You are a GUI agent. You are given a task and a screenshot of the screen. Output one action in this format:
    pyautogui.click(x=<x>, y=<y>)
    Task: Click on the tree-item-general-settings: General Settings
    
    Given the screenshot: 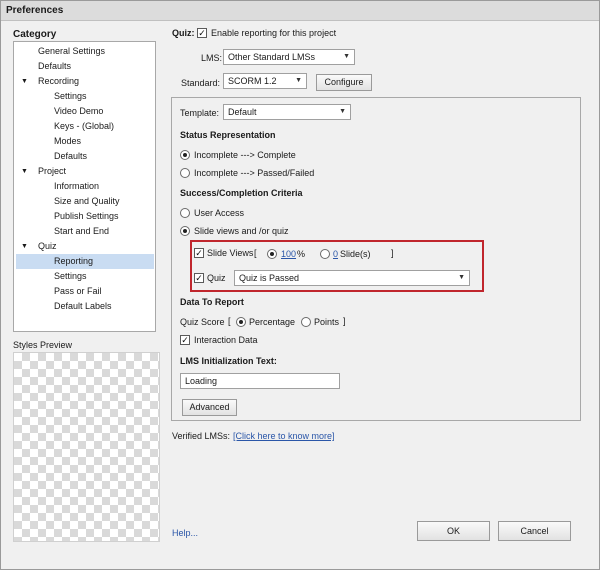 What is the action you would take?
    pyautogui.click(x=71, y=51)
    